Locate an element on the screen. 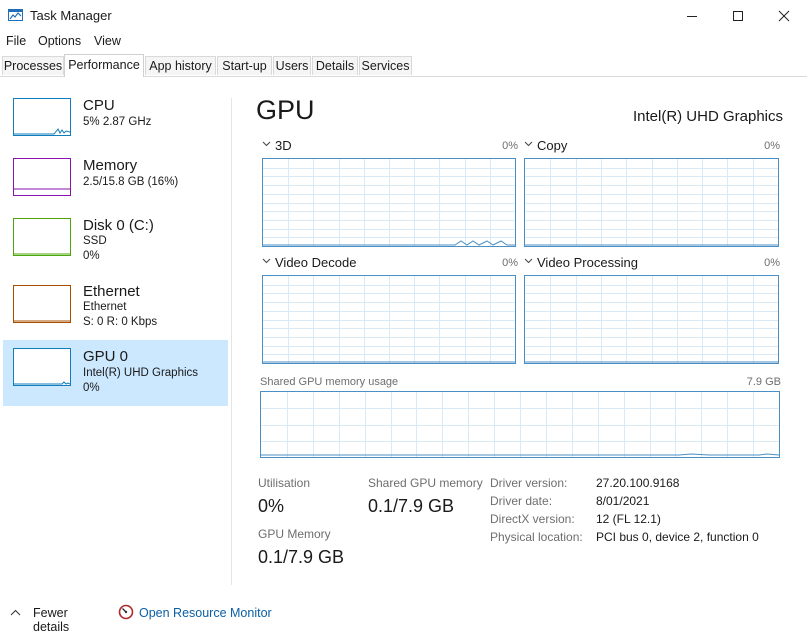  graph-label: Video Decode is located at coordinates (316, 262).